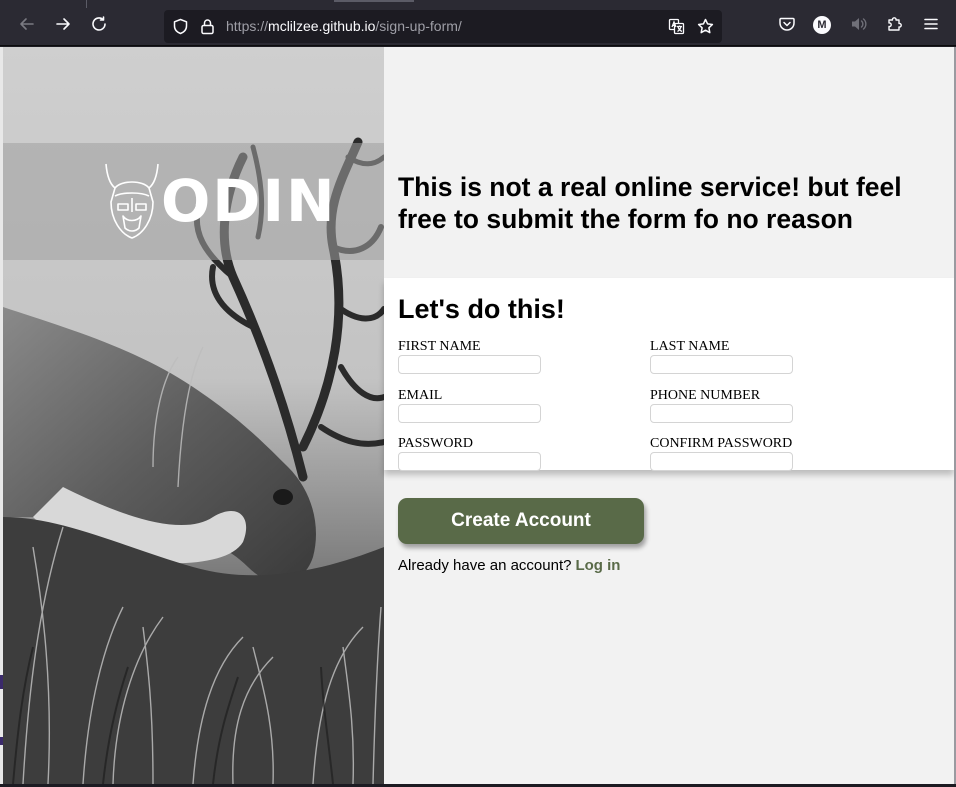 The width and height of the screenshot is (956, 787). I want to click on last-name-field: LAST NAME, so click(721, 356).